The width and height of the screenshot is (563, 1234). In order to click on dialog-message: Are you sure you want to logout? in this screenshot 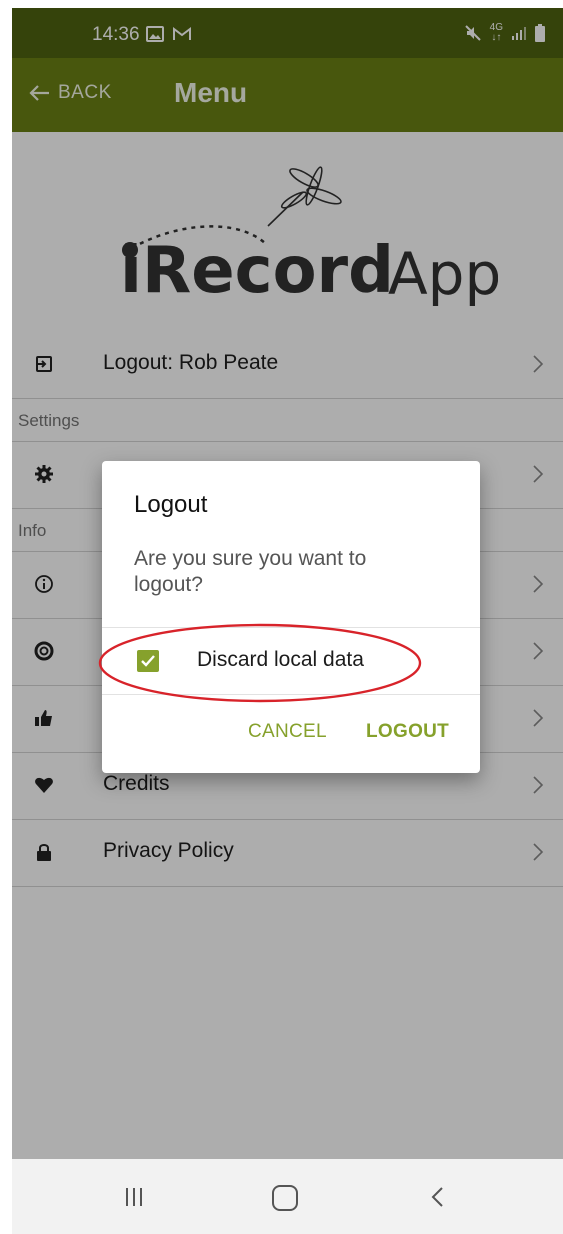, I will do `click(250, 571)`.